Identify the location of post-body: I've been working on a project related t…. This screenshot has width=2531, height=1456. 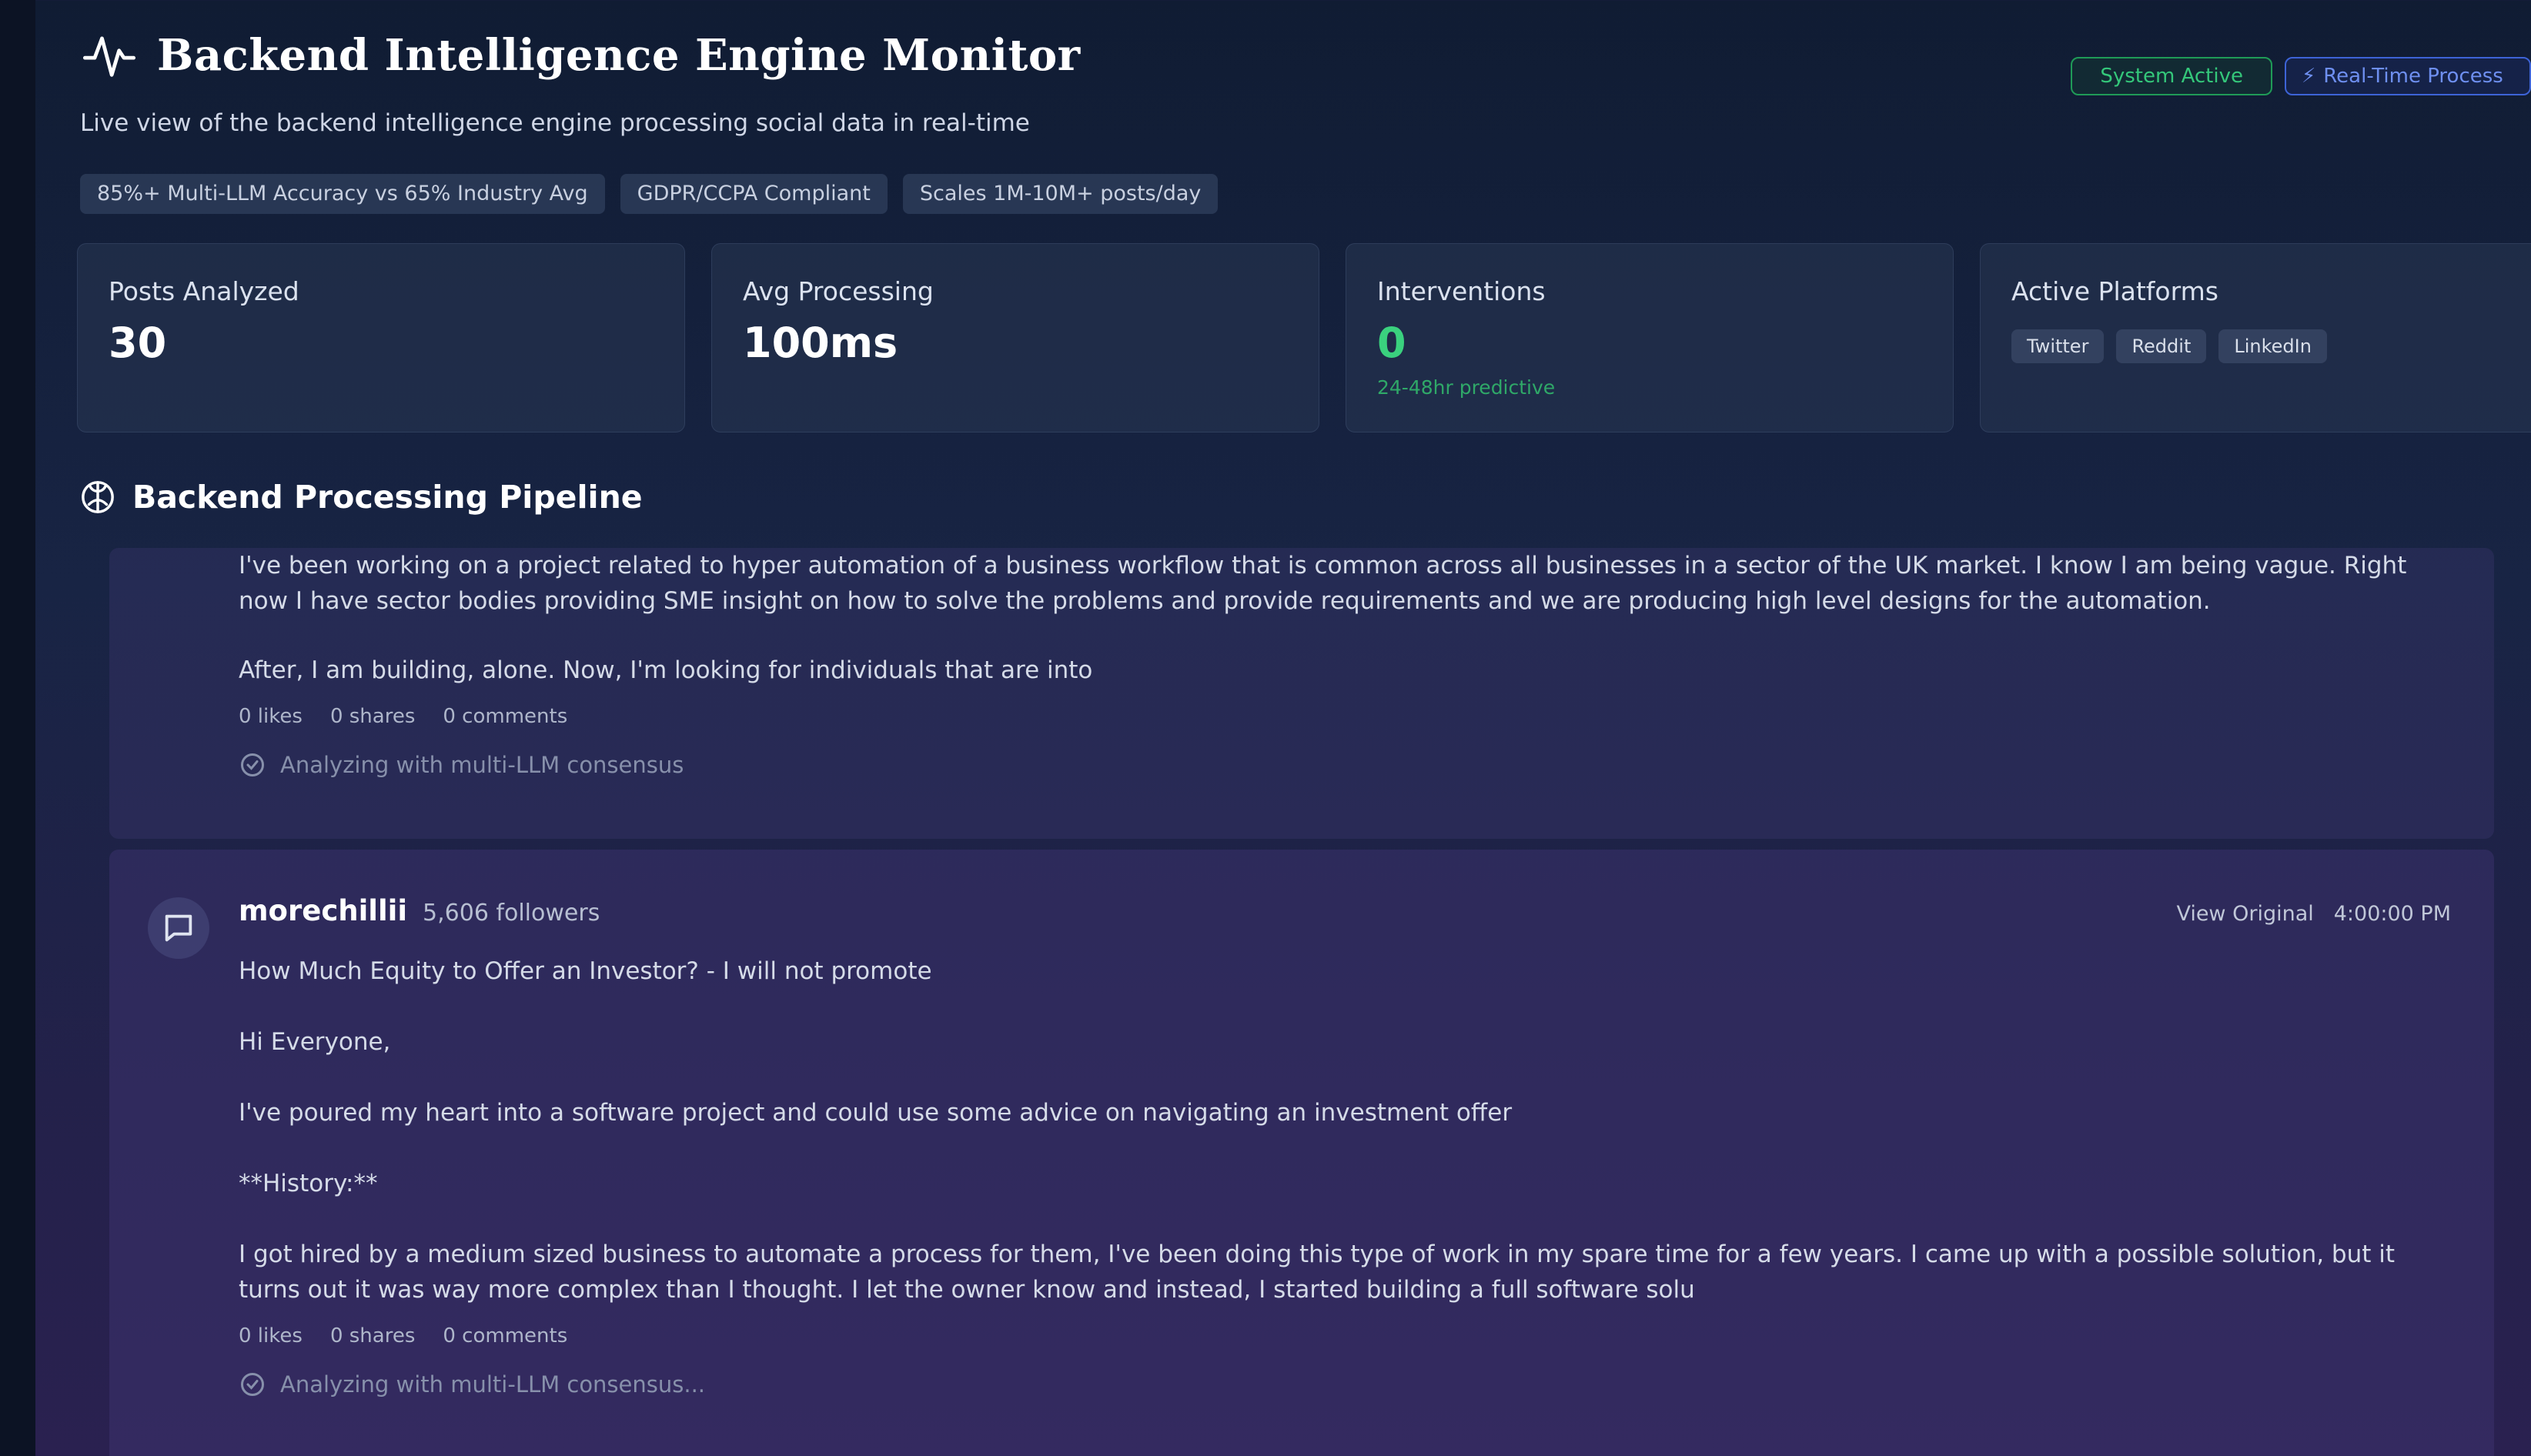
(1345, 664).